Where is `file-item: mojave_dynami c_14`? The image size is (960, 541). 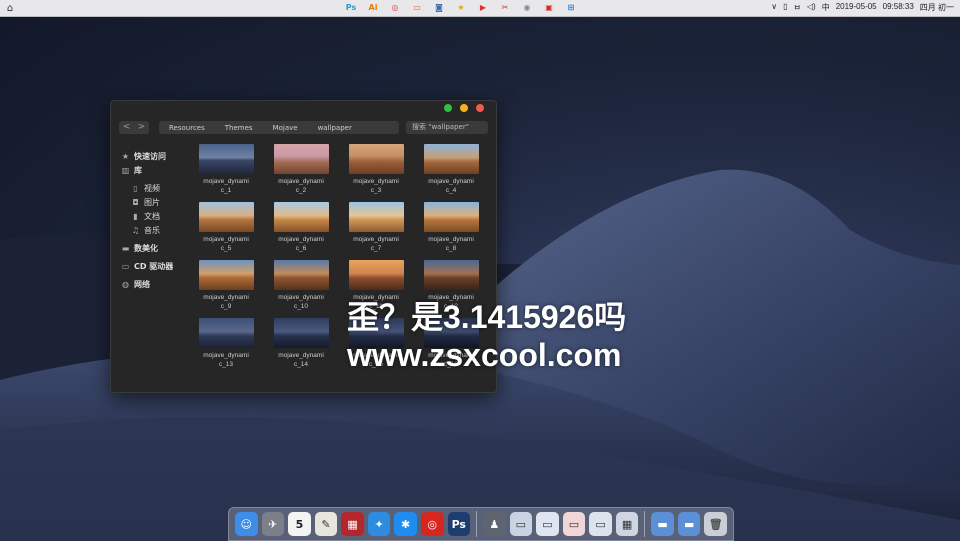
file-item: mojave_dynami c_14 is located at coordinates (301, 343).